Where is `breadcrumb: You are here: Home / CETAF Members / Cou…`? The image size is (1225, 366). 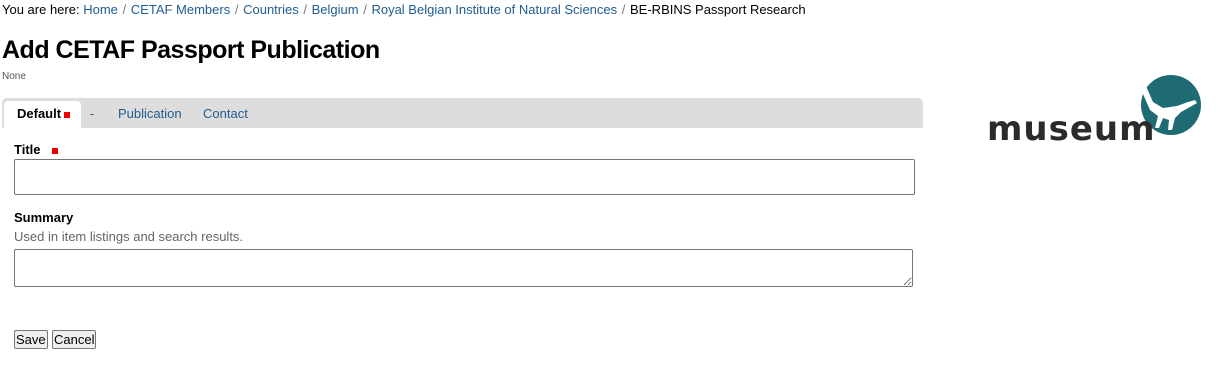 breadcrumb: You are here: Home / CETAF Members / Cou… is located at coordinates (404, 10).